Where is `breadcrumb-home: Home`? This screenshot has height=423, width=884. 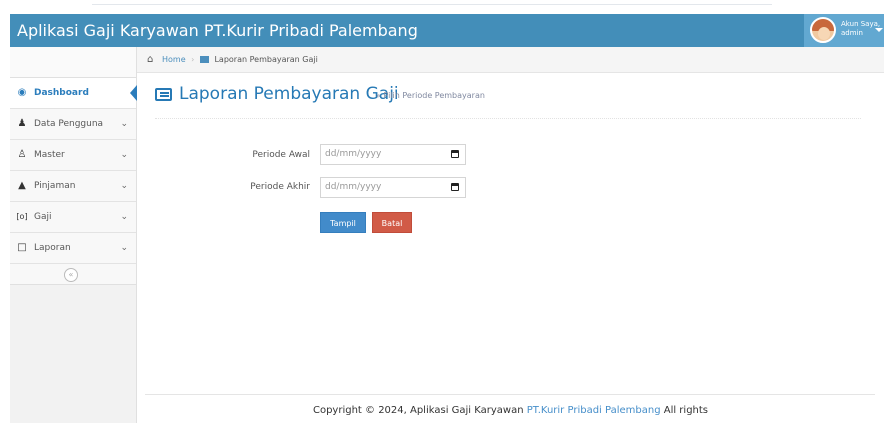
breadcrumb-home: Home is located at coordinates (174, 59).